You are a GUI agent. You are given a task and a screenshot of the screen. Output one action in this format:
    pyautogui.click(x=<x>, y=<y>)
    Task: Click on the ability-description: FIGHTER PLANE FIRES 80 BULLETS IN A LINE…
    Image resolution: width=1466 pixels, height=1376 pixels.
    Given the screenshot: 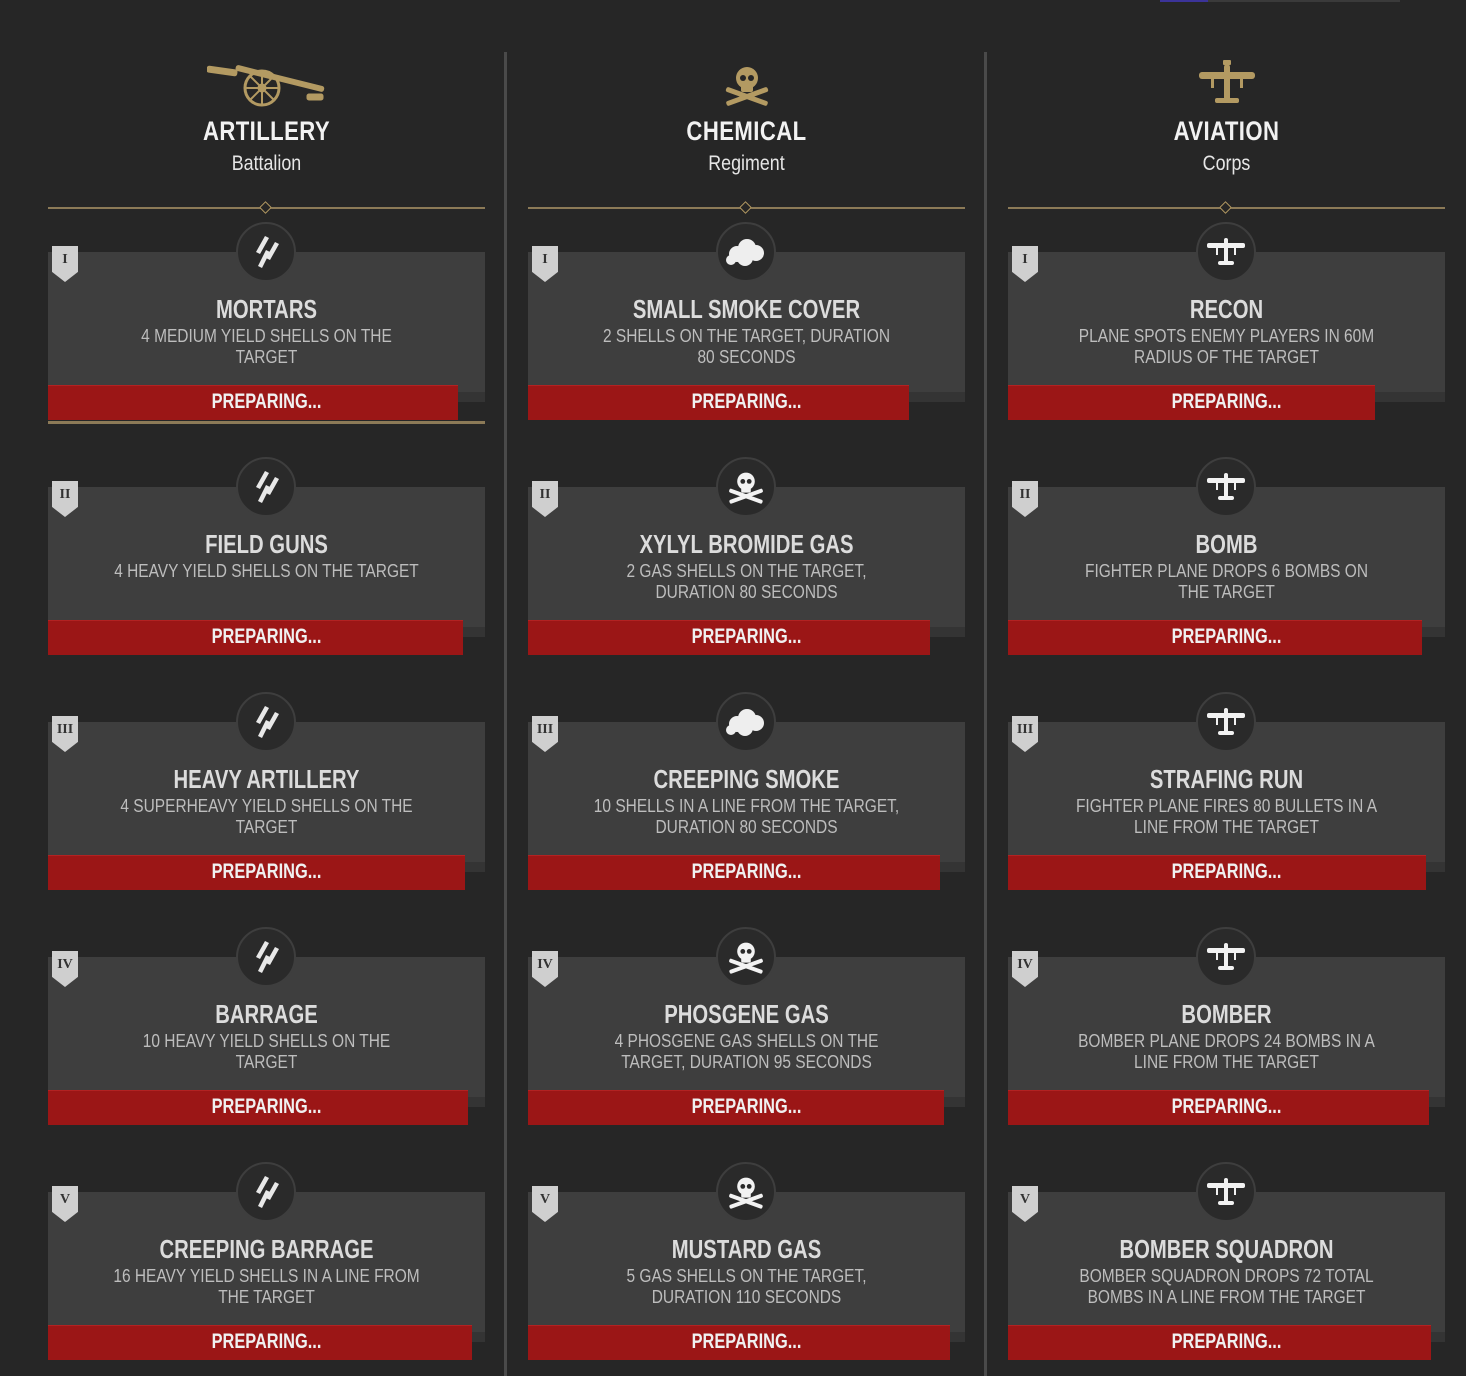 What is the action you would take?
    pyautogui.click(x=1226, y=816)
    